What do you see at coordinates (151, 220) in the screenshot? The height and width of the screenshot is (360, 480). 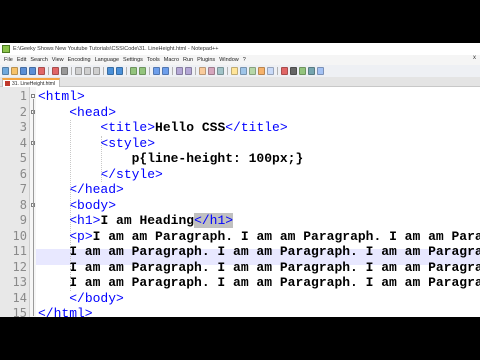 I see `code-line: <h1>I am Heading</h1>` at bounding box center [151, 220].